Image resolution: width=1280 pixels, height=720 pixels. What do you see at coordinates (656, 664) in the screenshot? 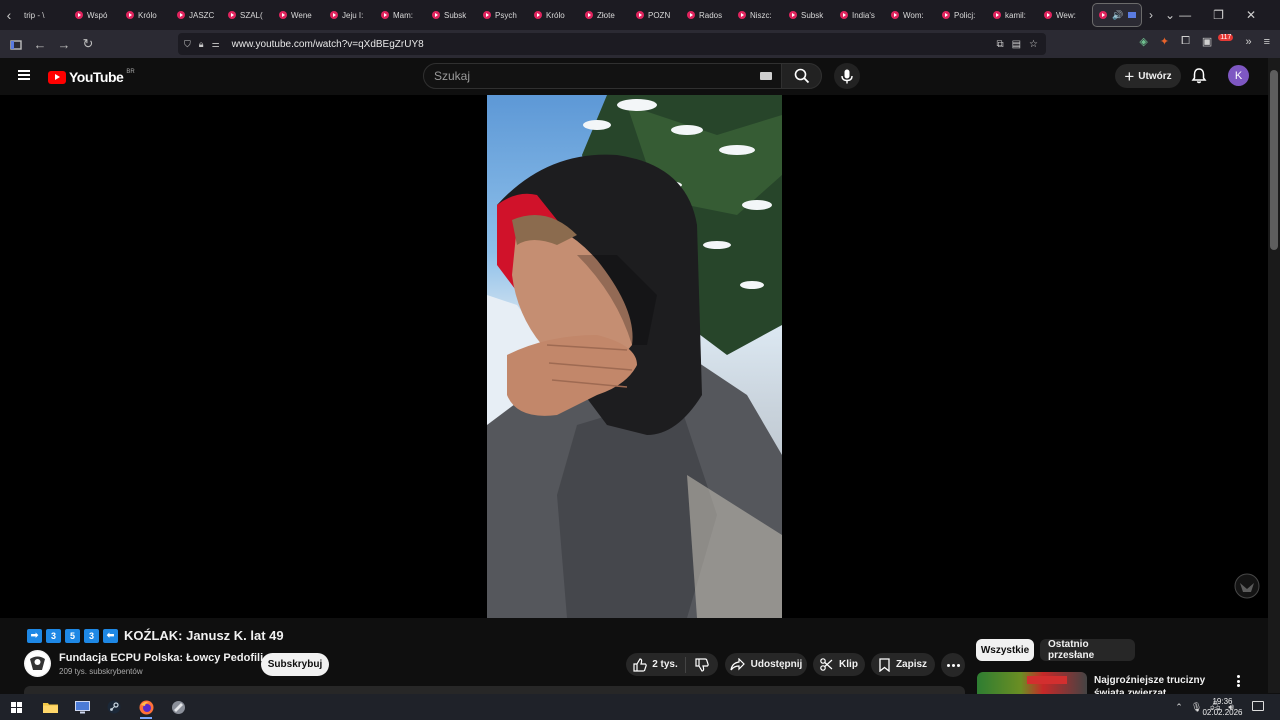
I see `like-button: 2 tys.` at bounding box center [656, 664].